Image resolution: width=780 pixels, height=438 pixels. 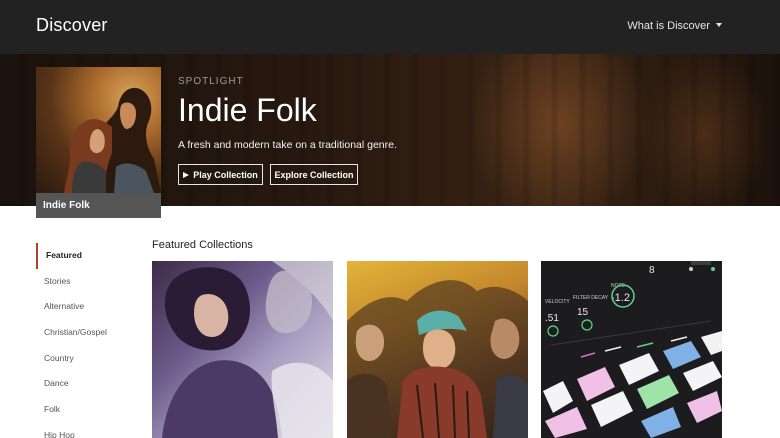 I want to click on hero-title: Indie Folk, so click(x=247, y=110).